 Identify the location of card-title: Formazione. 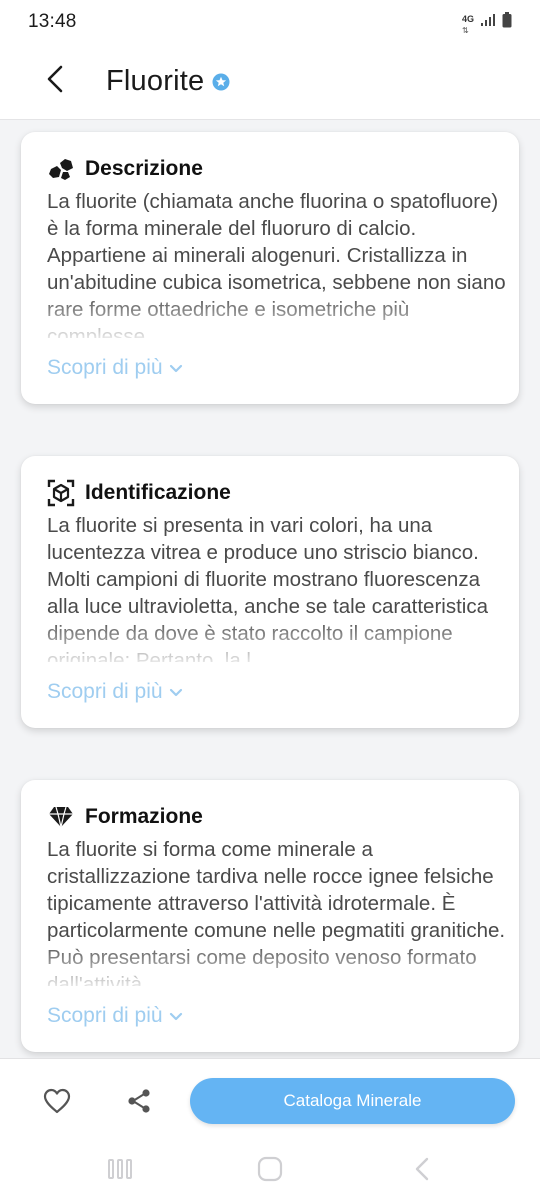
(144, 816).